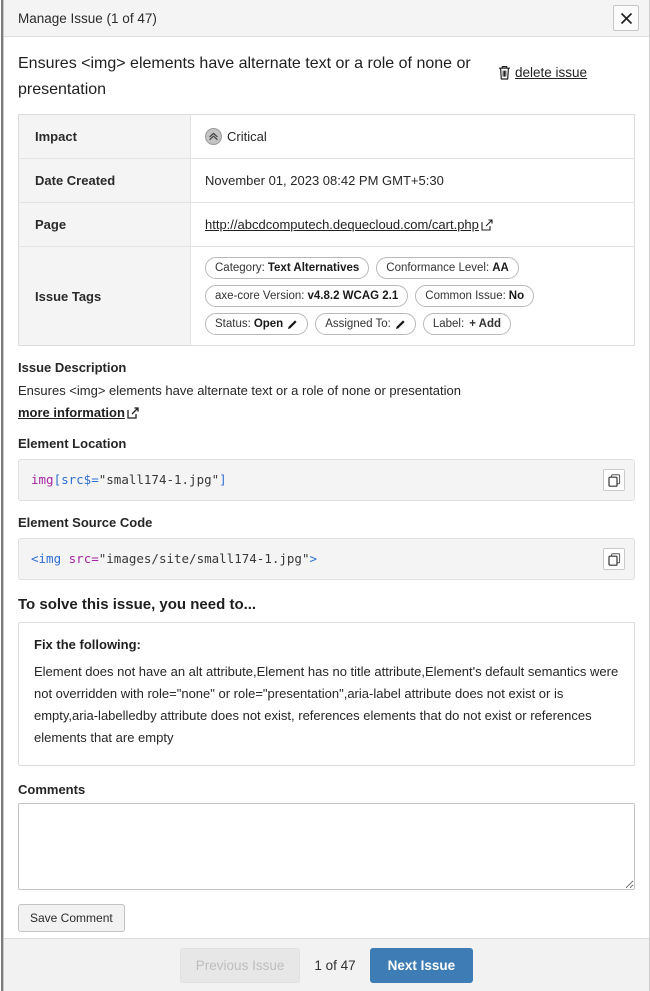 The width and height of the screenshot is (650, 991). Describe the element at coordinates (260, 296) in the screenshot. I see `tag-axe-label: axe-core Version:` at that location.